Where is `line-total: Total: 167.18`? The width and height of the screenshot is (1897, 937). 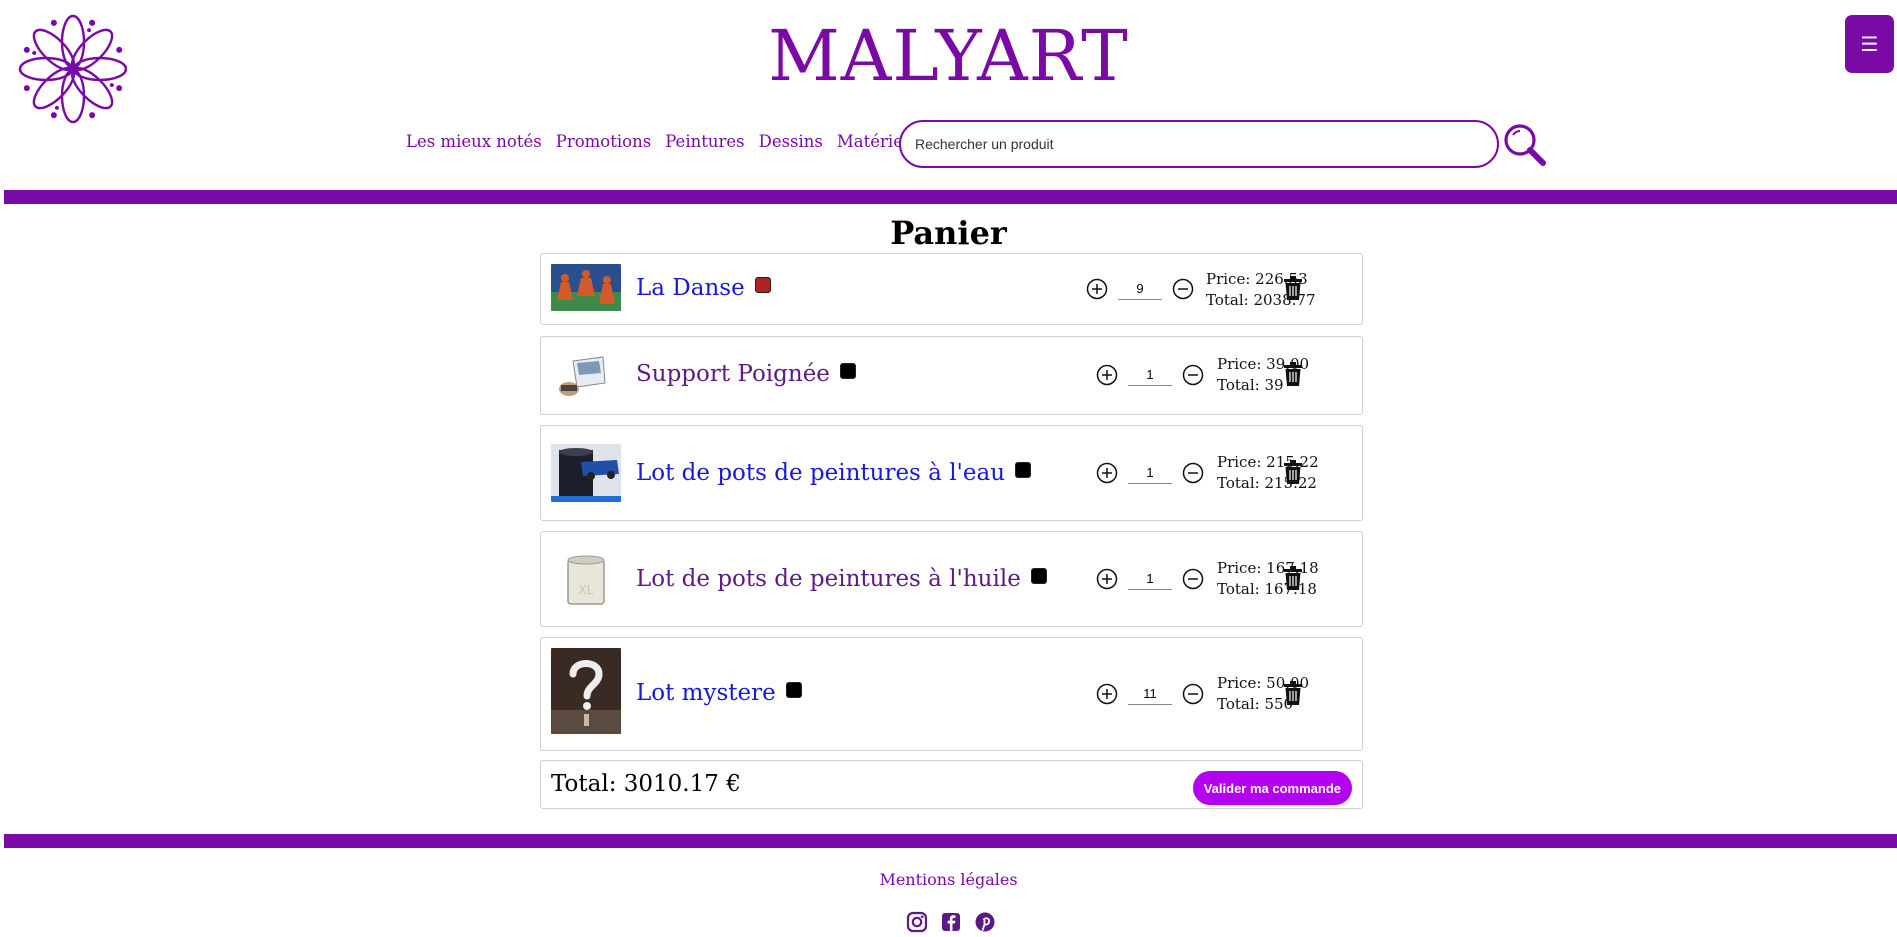 line-total: Total: 167.18 is located at coordinates (1267, 589).